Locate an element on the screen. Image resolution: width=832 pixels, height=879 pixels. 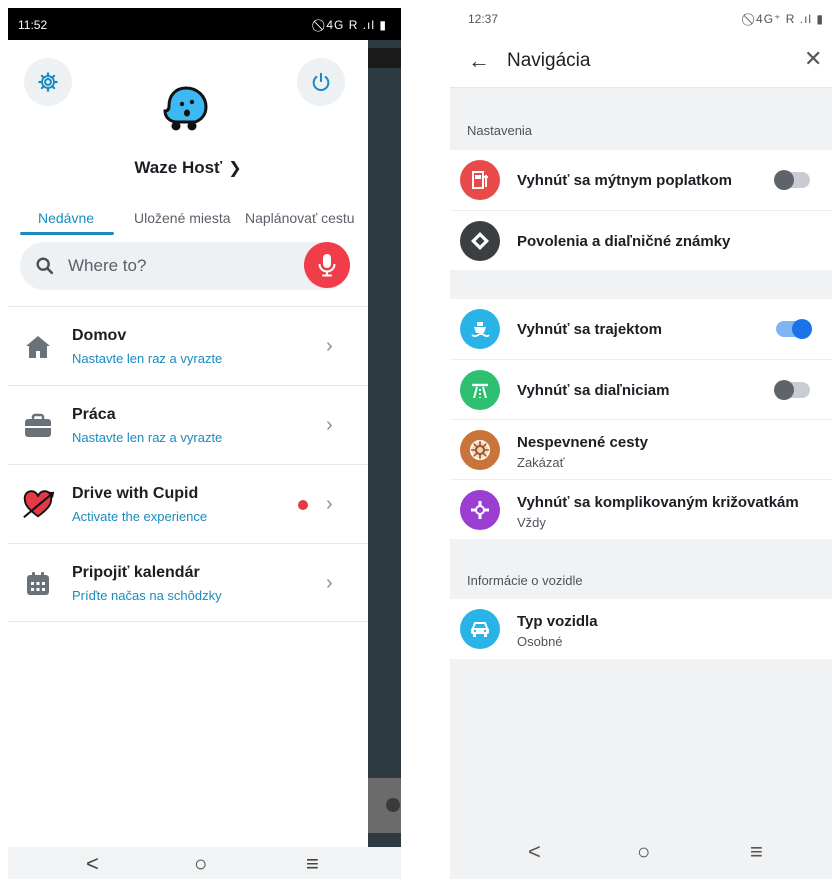
setting-value: Vždy is located at coordinates (531, 522).